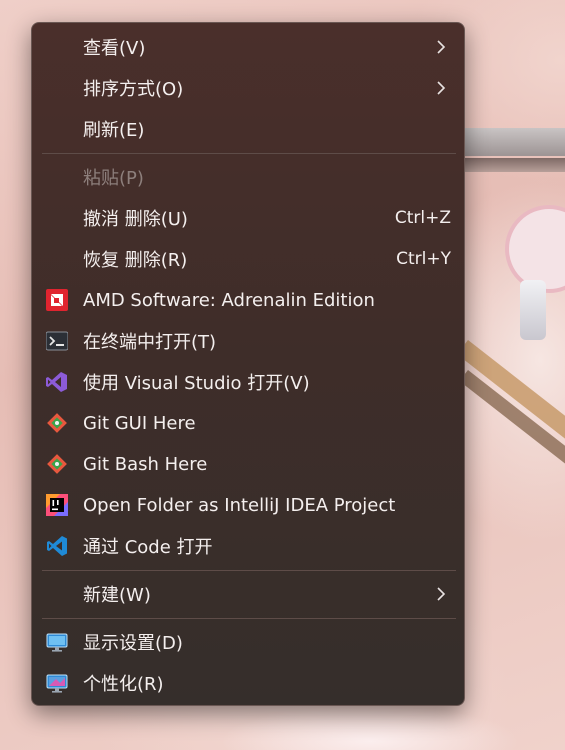 This screenshot has width=565, height=750. Describe the element at coordinates (248, 594) in the screenshot. I see `menu-item-new: 新建(W)` at that location.